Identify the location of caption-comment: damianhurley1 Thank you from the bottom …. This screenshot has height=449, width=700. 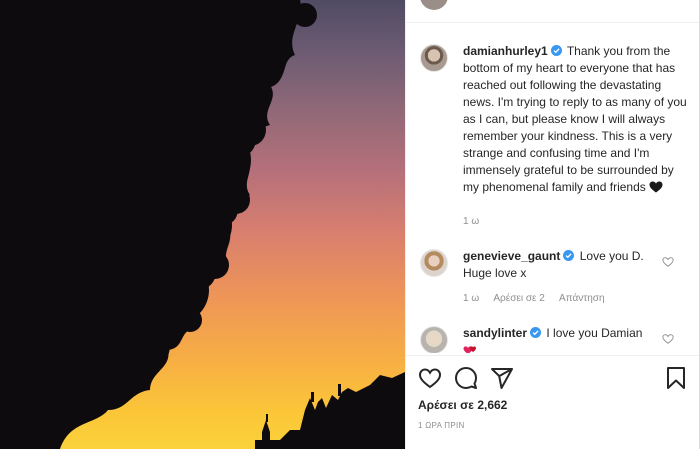
(577, 119).